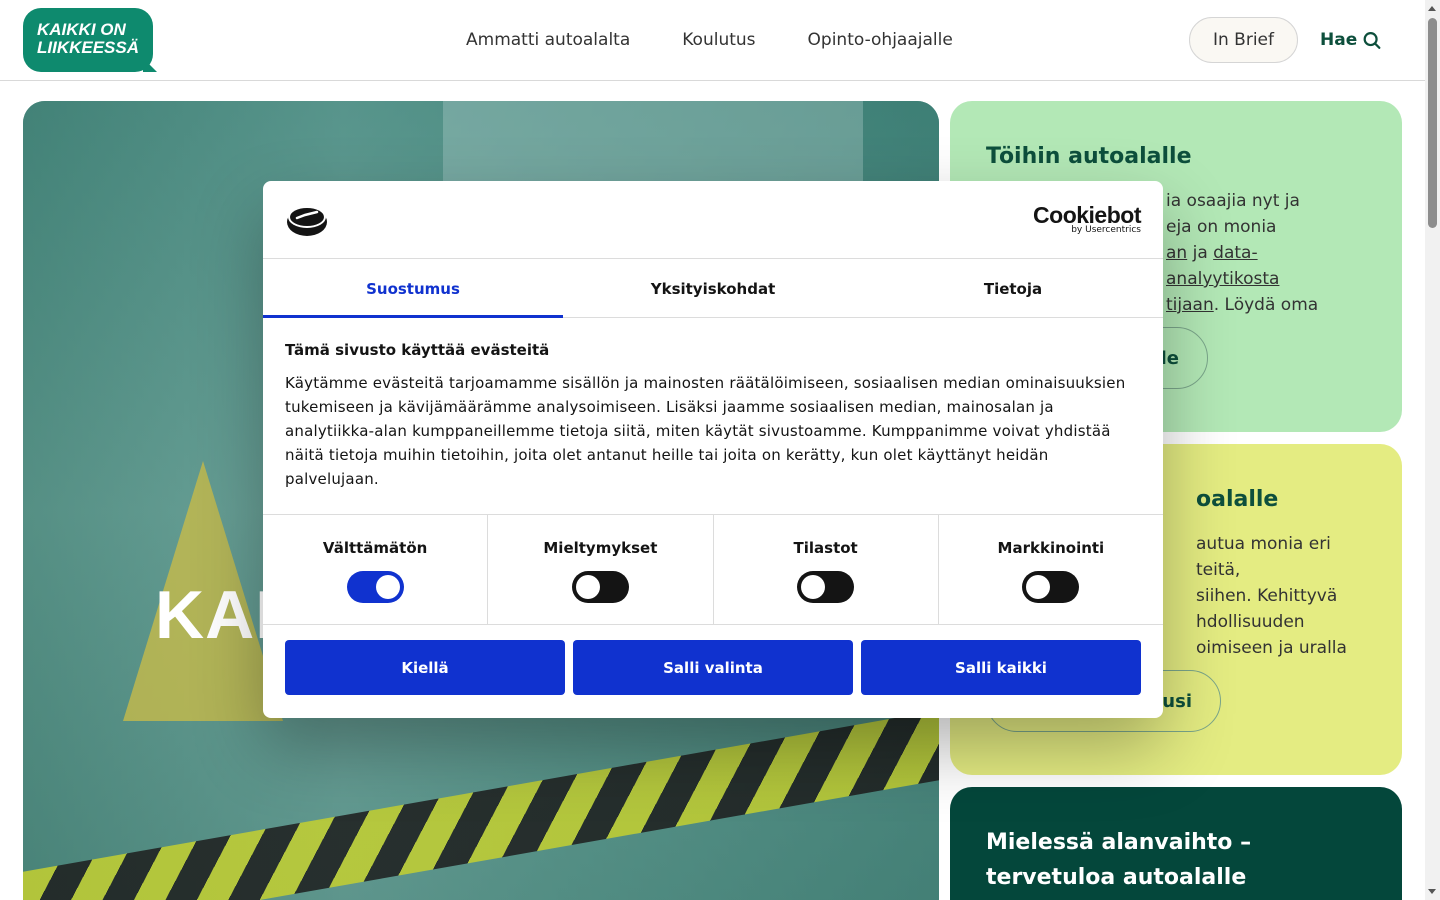  What do you see at coordinates (1013, 288) in the screenshot?
I see `tab-tietoja: Tietoja` at bounding box center [1013, 288].